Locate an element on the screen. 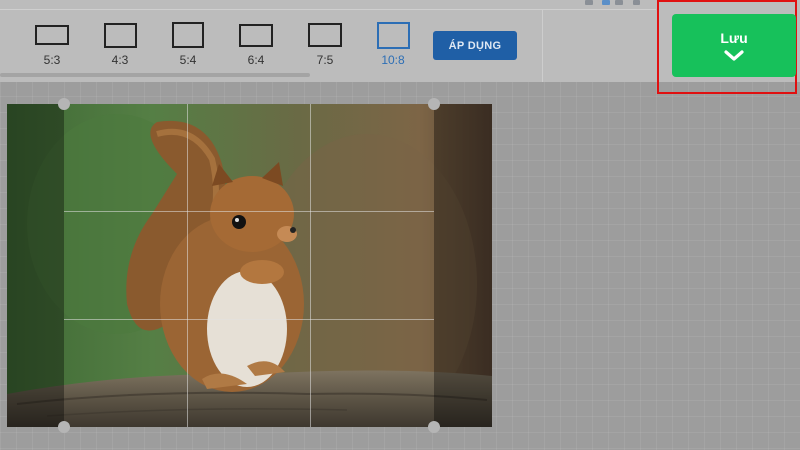 Image resolution: width=800 pixels, height=450 pixels. ratio-10-8-label: 10:8 is located at coordinates (393, 60).